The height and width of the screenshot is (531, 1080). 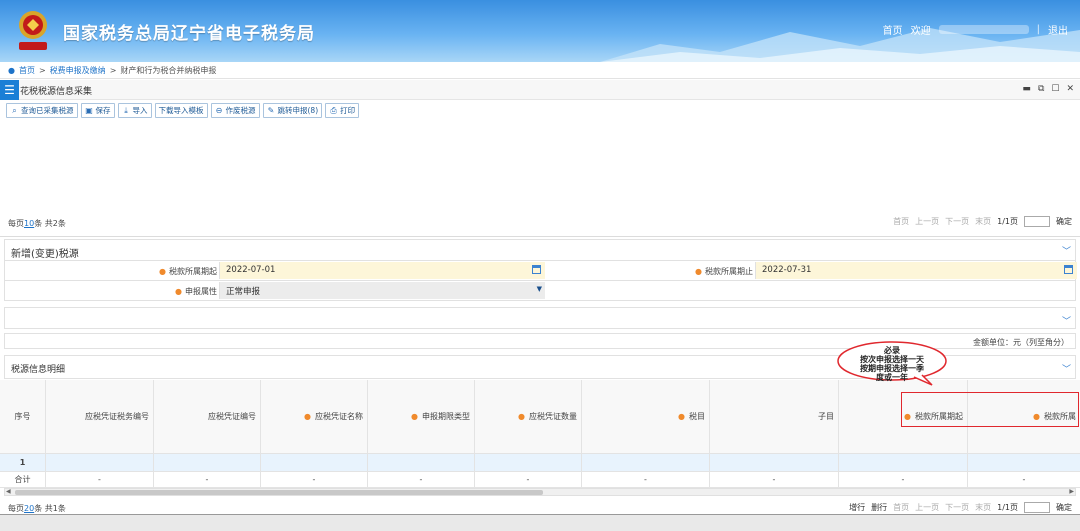 What do you see at coordinates (219, 110) in the screenshot?
I see `void-icon: ⊖` at bounding box center [219, 110].